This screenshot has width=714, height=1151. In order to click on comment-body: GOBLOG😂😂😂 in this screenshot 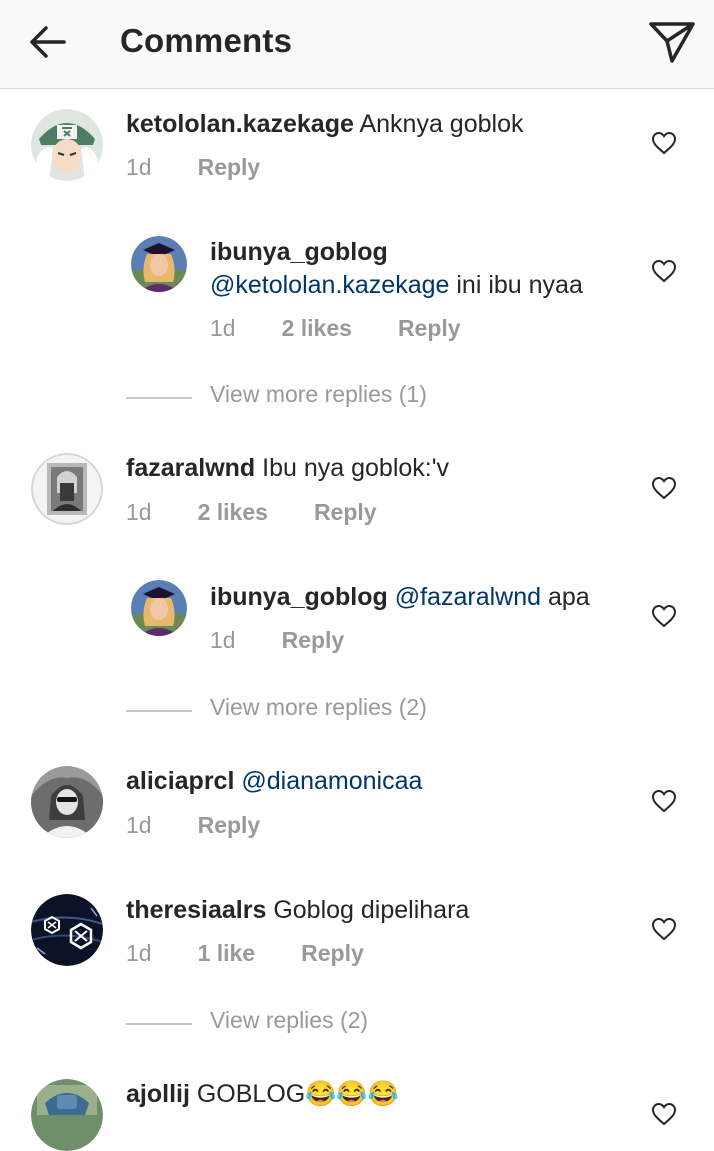, I will do `click(297, 1094)`.